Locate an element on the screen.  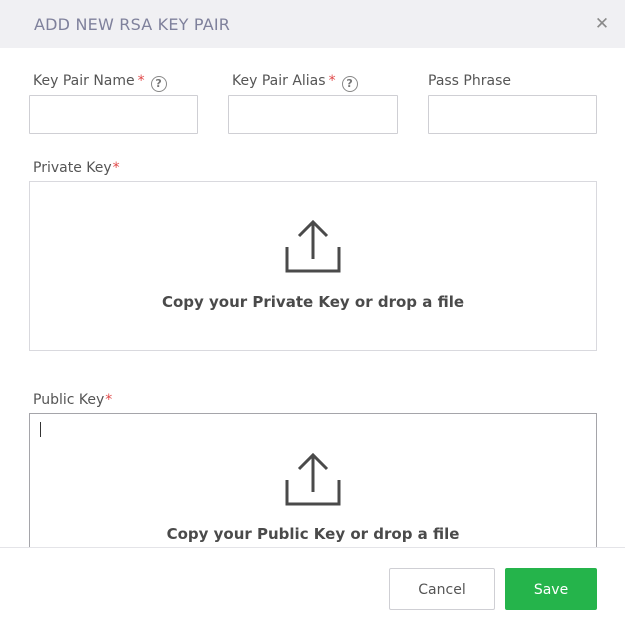
private-key-label: Private Key* is located at coordinates (76, 168).